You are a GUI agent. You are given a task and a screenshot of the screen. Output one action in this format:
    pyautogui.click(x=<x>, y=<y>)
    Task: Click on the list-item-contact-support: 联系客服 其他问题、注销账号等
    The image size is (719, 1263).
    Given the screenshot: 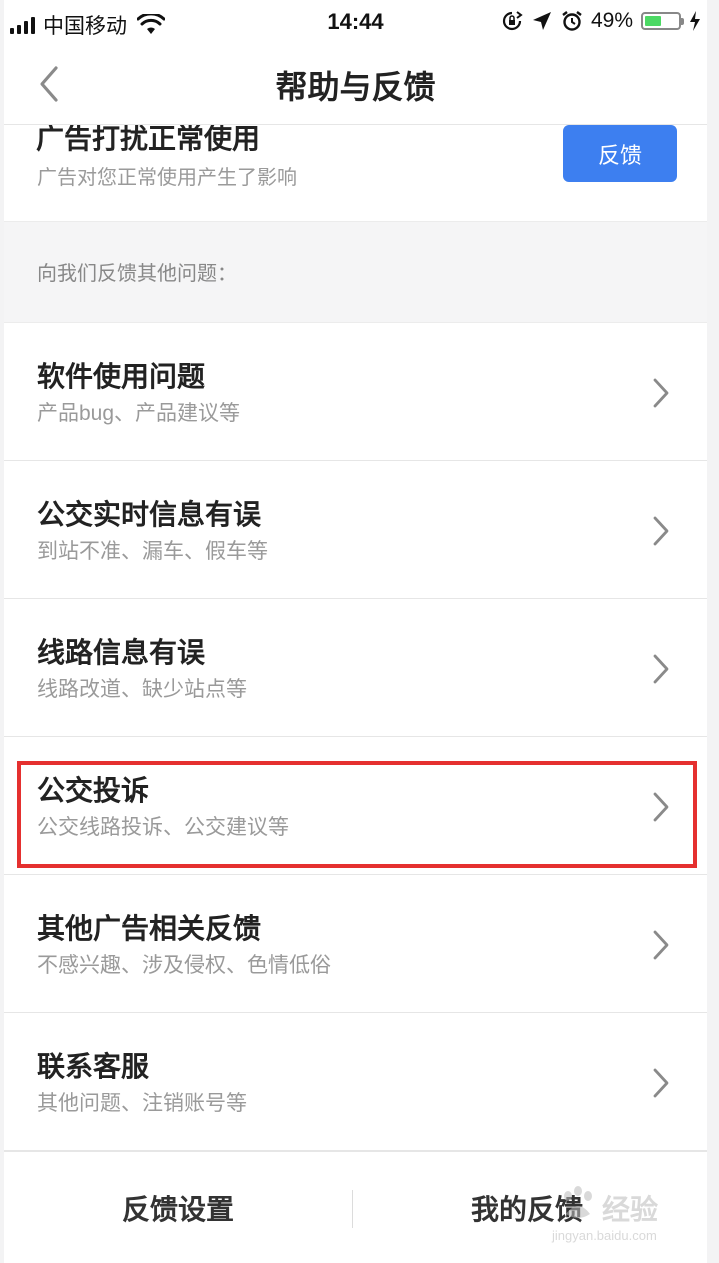 What is the action you would take?
    pyautogui.click(x=355, y=1082)
    